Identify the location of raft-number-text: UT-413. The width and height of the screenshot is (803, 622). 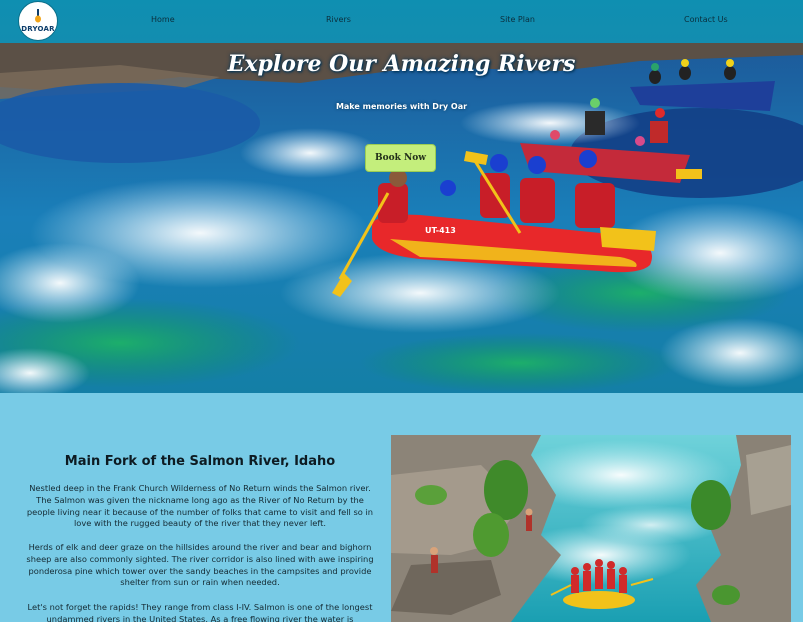
(440, 230).